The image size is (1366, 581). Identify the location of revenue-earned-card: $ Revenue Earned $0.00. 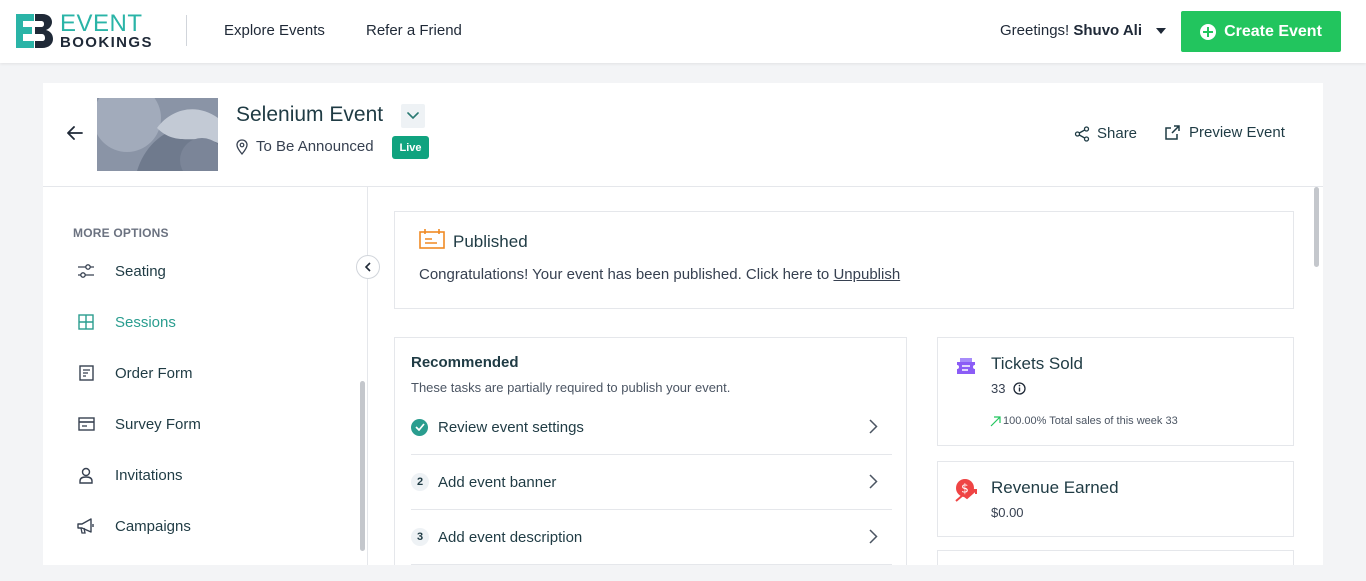
(1115, 499).